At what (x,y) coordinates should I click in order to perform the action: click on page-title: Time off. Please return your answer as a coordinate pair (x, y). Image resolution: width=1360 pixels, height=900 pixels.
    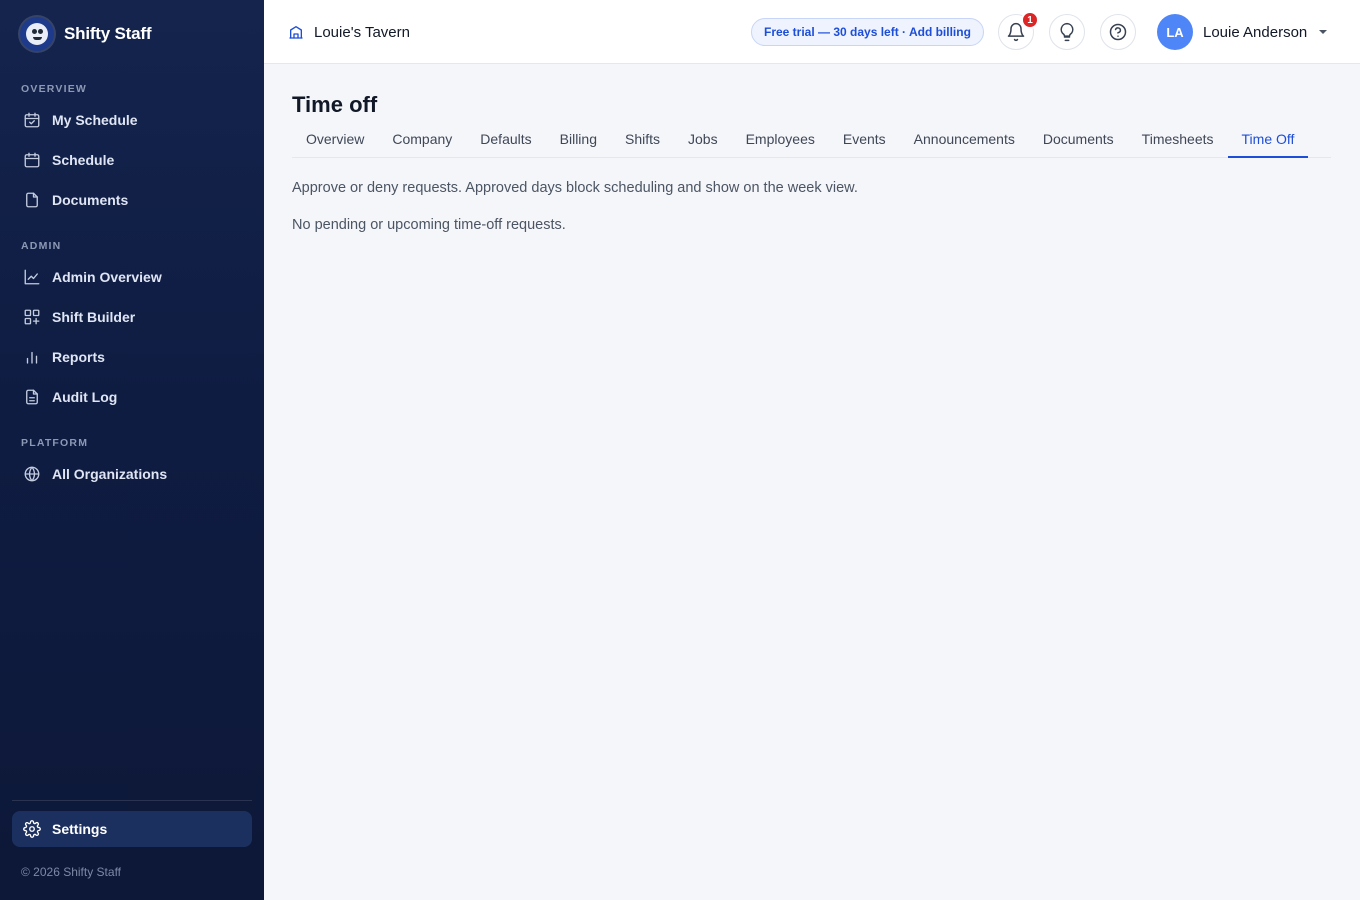
    Looking at the image, I should click on (335, 104).